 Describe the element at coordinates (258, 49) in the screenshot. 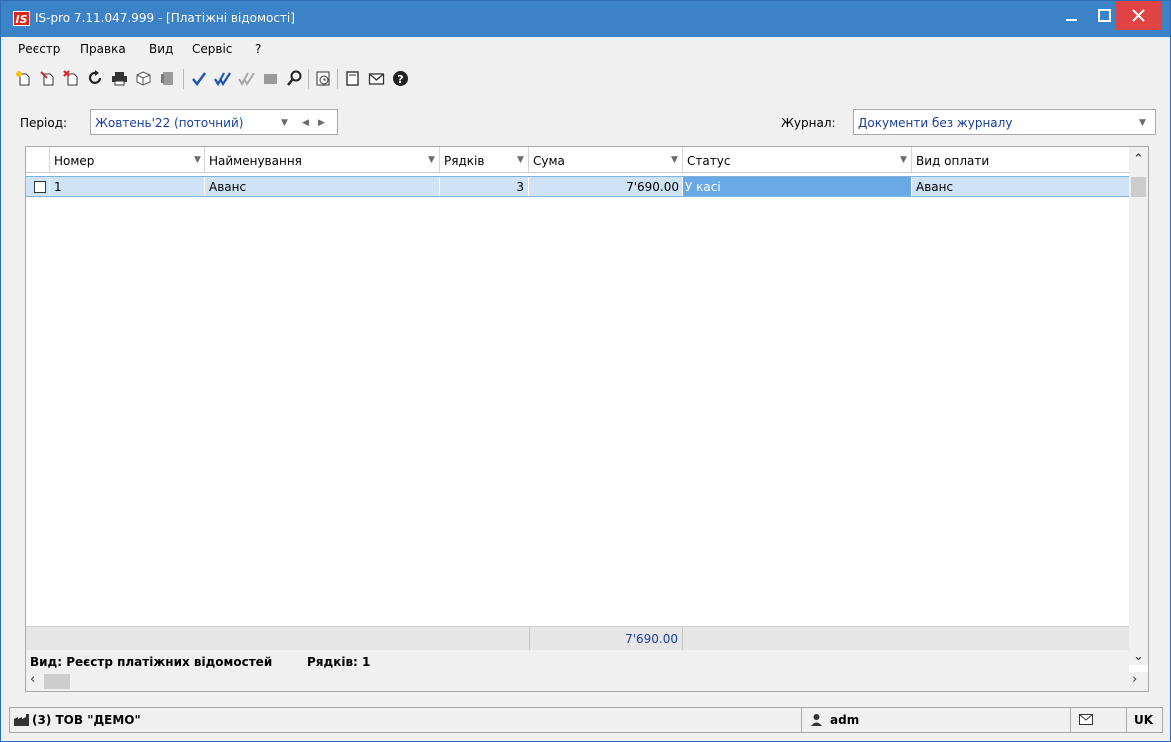

I see `menu-help: ?` at that location.